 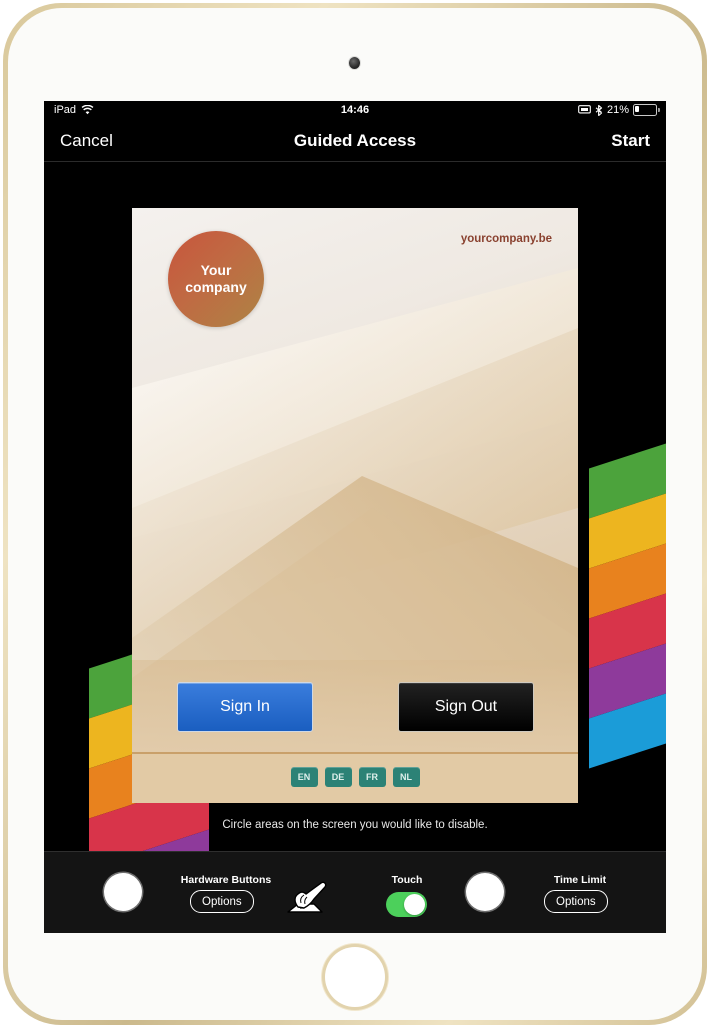 I want to click on home-button, so click(x=355, y=977).